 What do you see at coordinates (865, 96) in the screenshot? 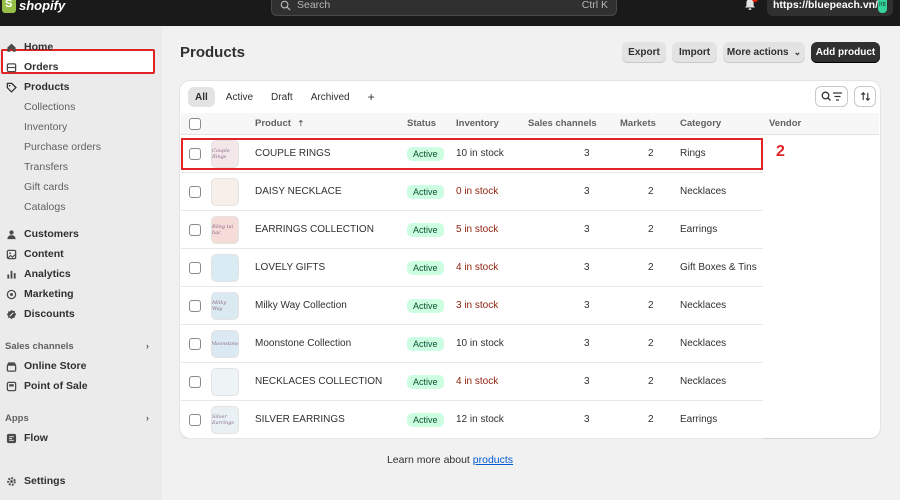
I see `sort-button` at bounding box center [865, 96].